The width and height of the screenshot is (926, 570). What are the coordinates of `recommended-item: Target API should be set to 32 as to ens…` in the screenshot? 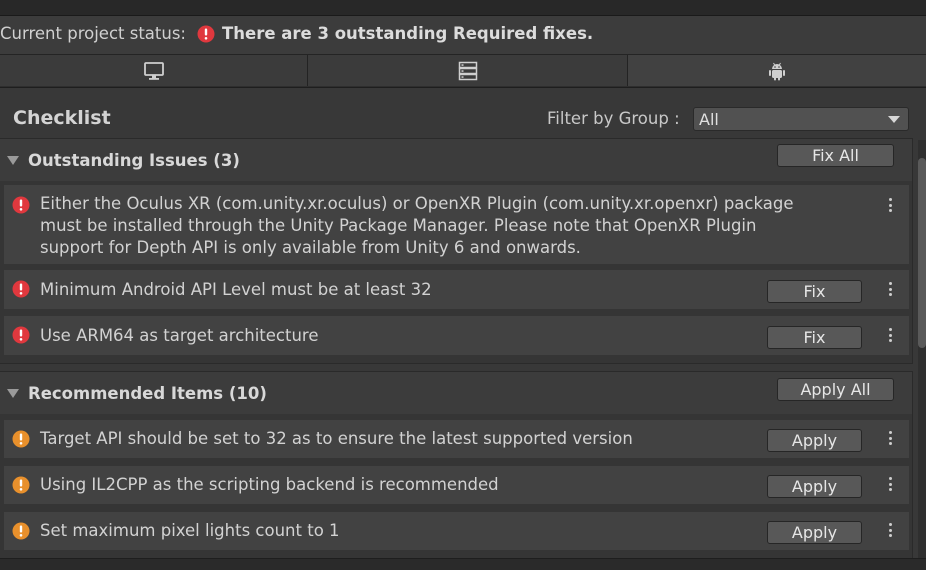 It's located at (456, 439).